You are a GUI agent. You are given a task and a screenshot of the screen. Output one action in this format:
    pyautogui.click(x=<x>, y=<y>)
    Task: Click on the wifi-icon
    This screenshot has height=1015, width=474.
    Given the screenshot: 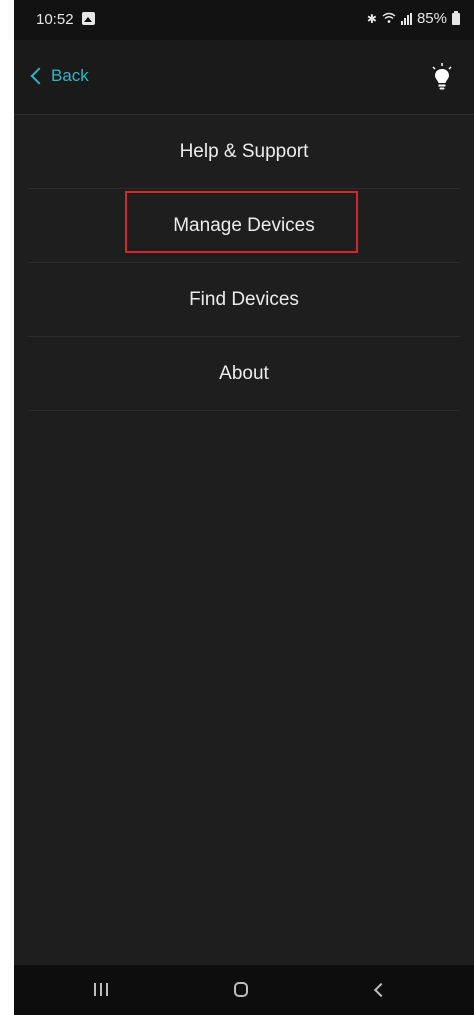 What is the action you would take?
    pyautogui.click(x=389, y=19)
    